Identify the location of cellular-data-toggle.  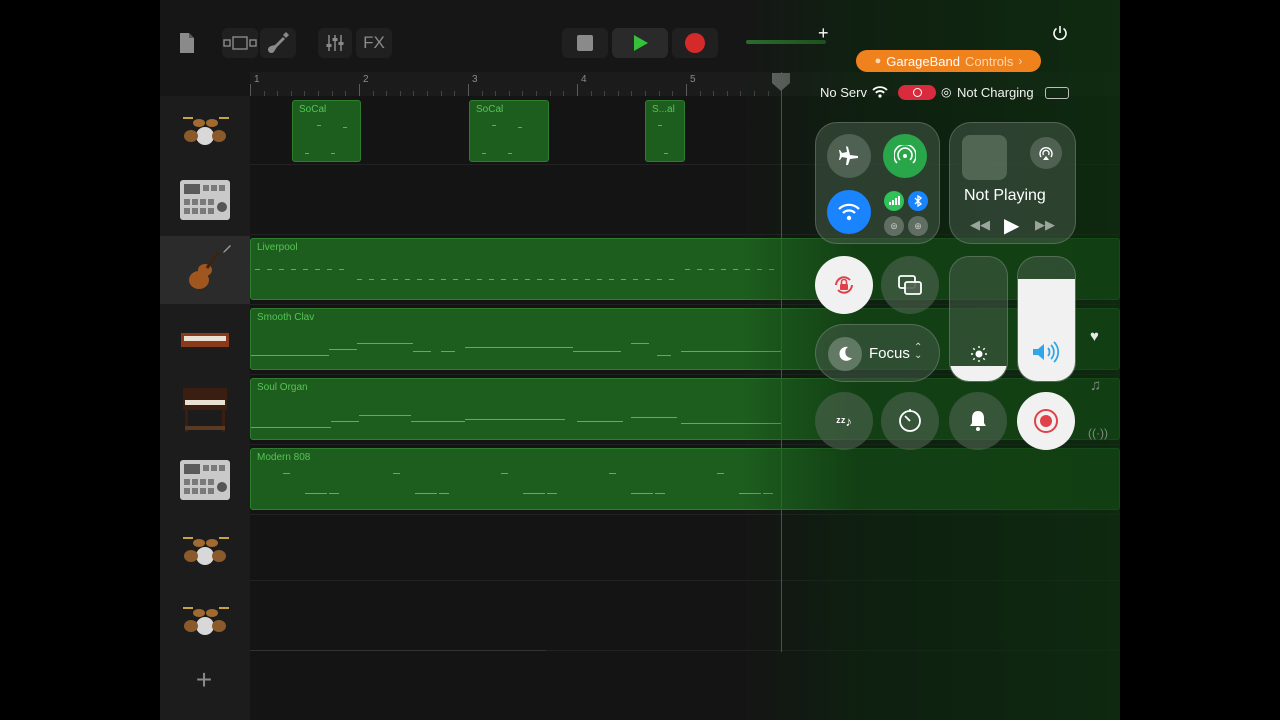
(894, 201).